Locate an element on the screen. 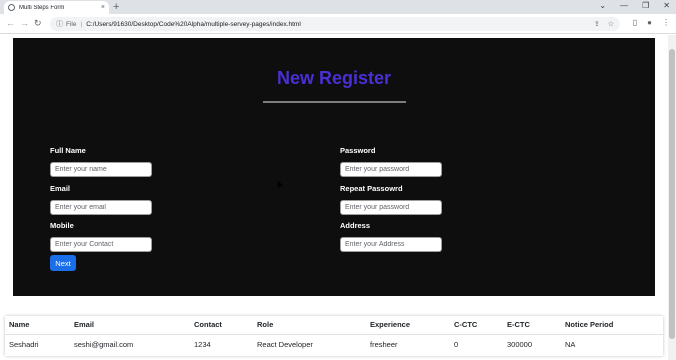 The width and height of the screenshot is (676, 360). header-name: Name is located at coordinates (19, 325).